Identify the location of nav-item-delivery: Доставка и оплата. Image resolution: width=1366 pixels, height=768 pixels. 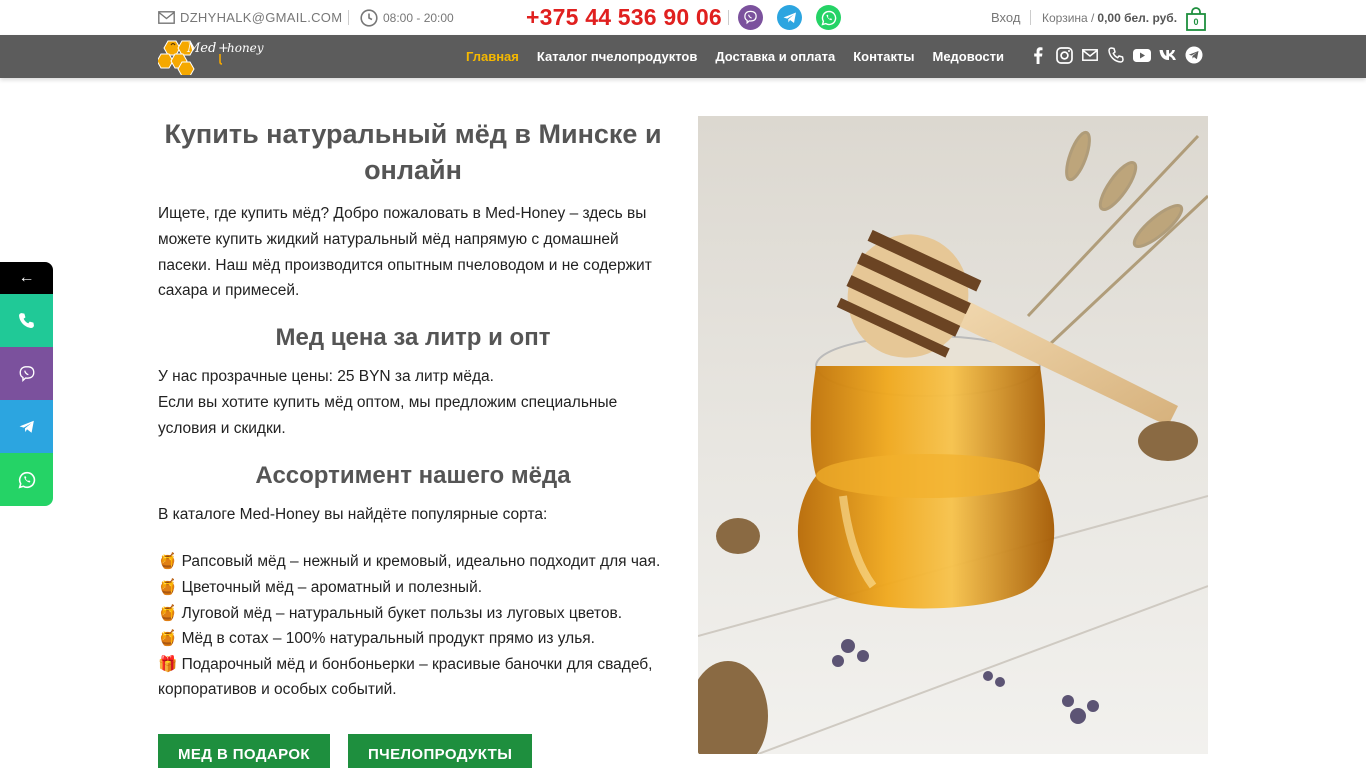
(775, 56).